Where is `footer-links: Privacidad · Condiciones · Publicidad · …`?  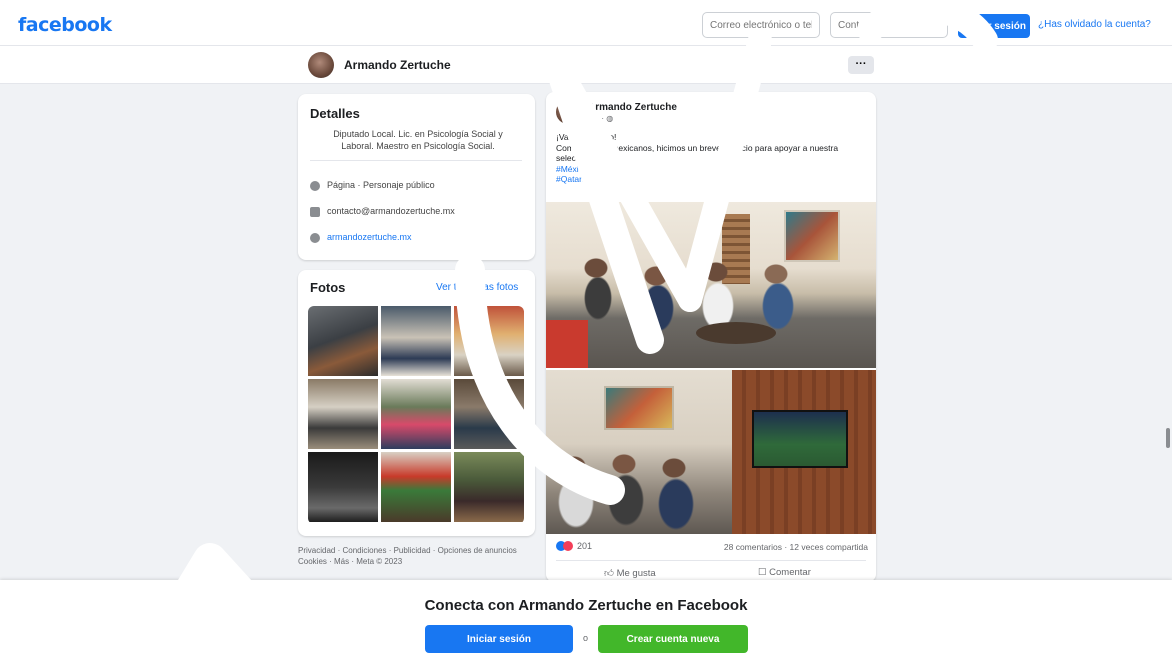 footer-links: Privacidad · Condiciones · Publicidad · … is located at coordinates (418, 556).